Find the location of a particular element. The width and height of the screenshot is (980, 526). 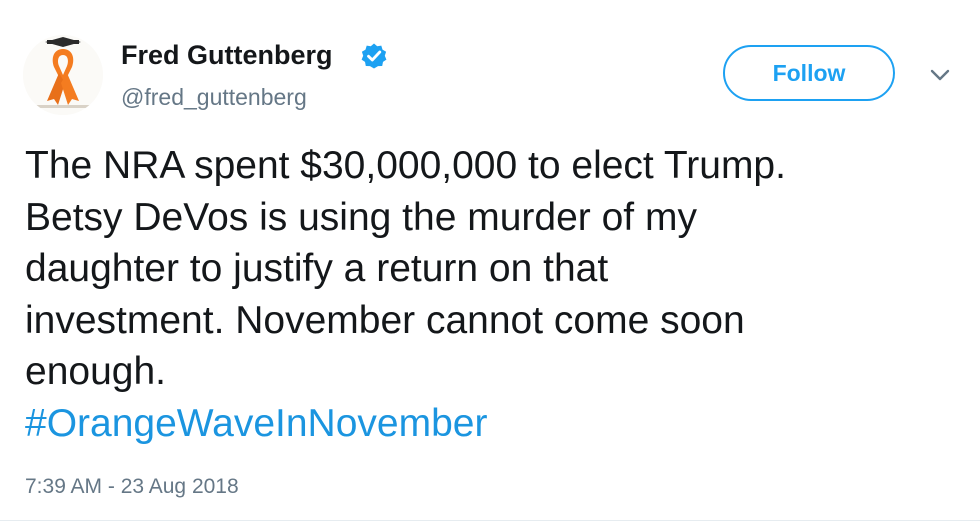

verified-badge-icon is located at coordinates (374, 56).